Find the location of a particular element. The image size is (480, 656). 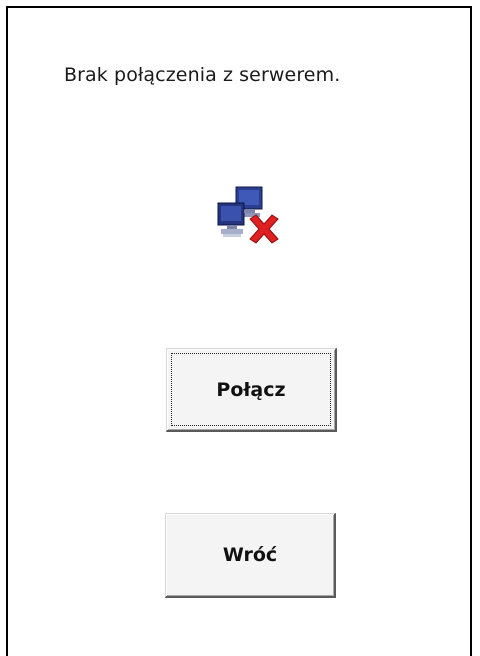

network-disconnected-icon is located at coordinates (252, 217).